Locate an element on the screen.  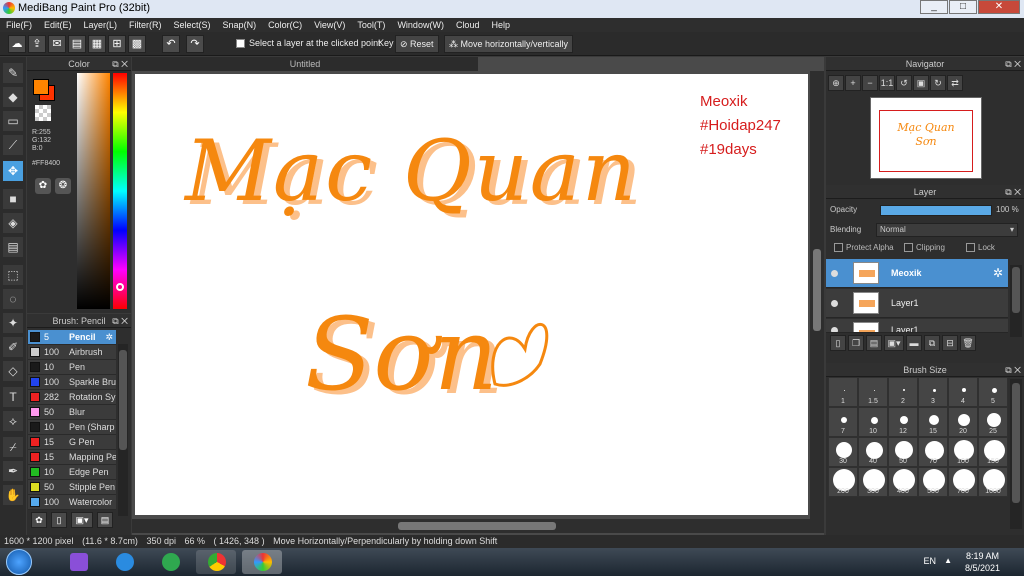
brush-properties-icon: ▤ is located at coordinates (105, 520).